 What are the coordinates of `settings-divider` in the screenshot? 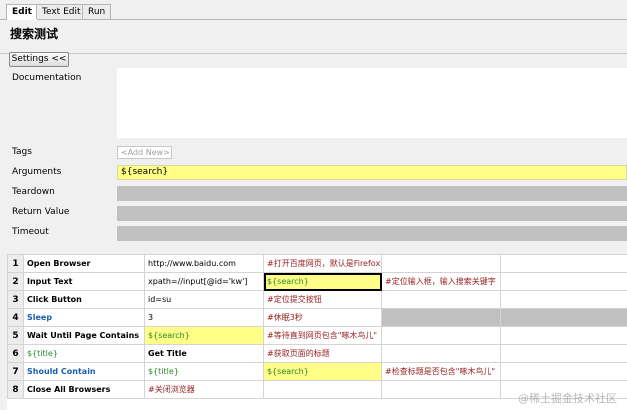 It's located at (313, 53).